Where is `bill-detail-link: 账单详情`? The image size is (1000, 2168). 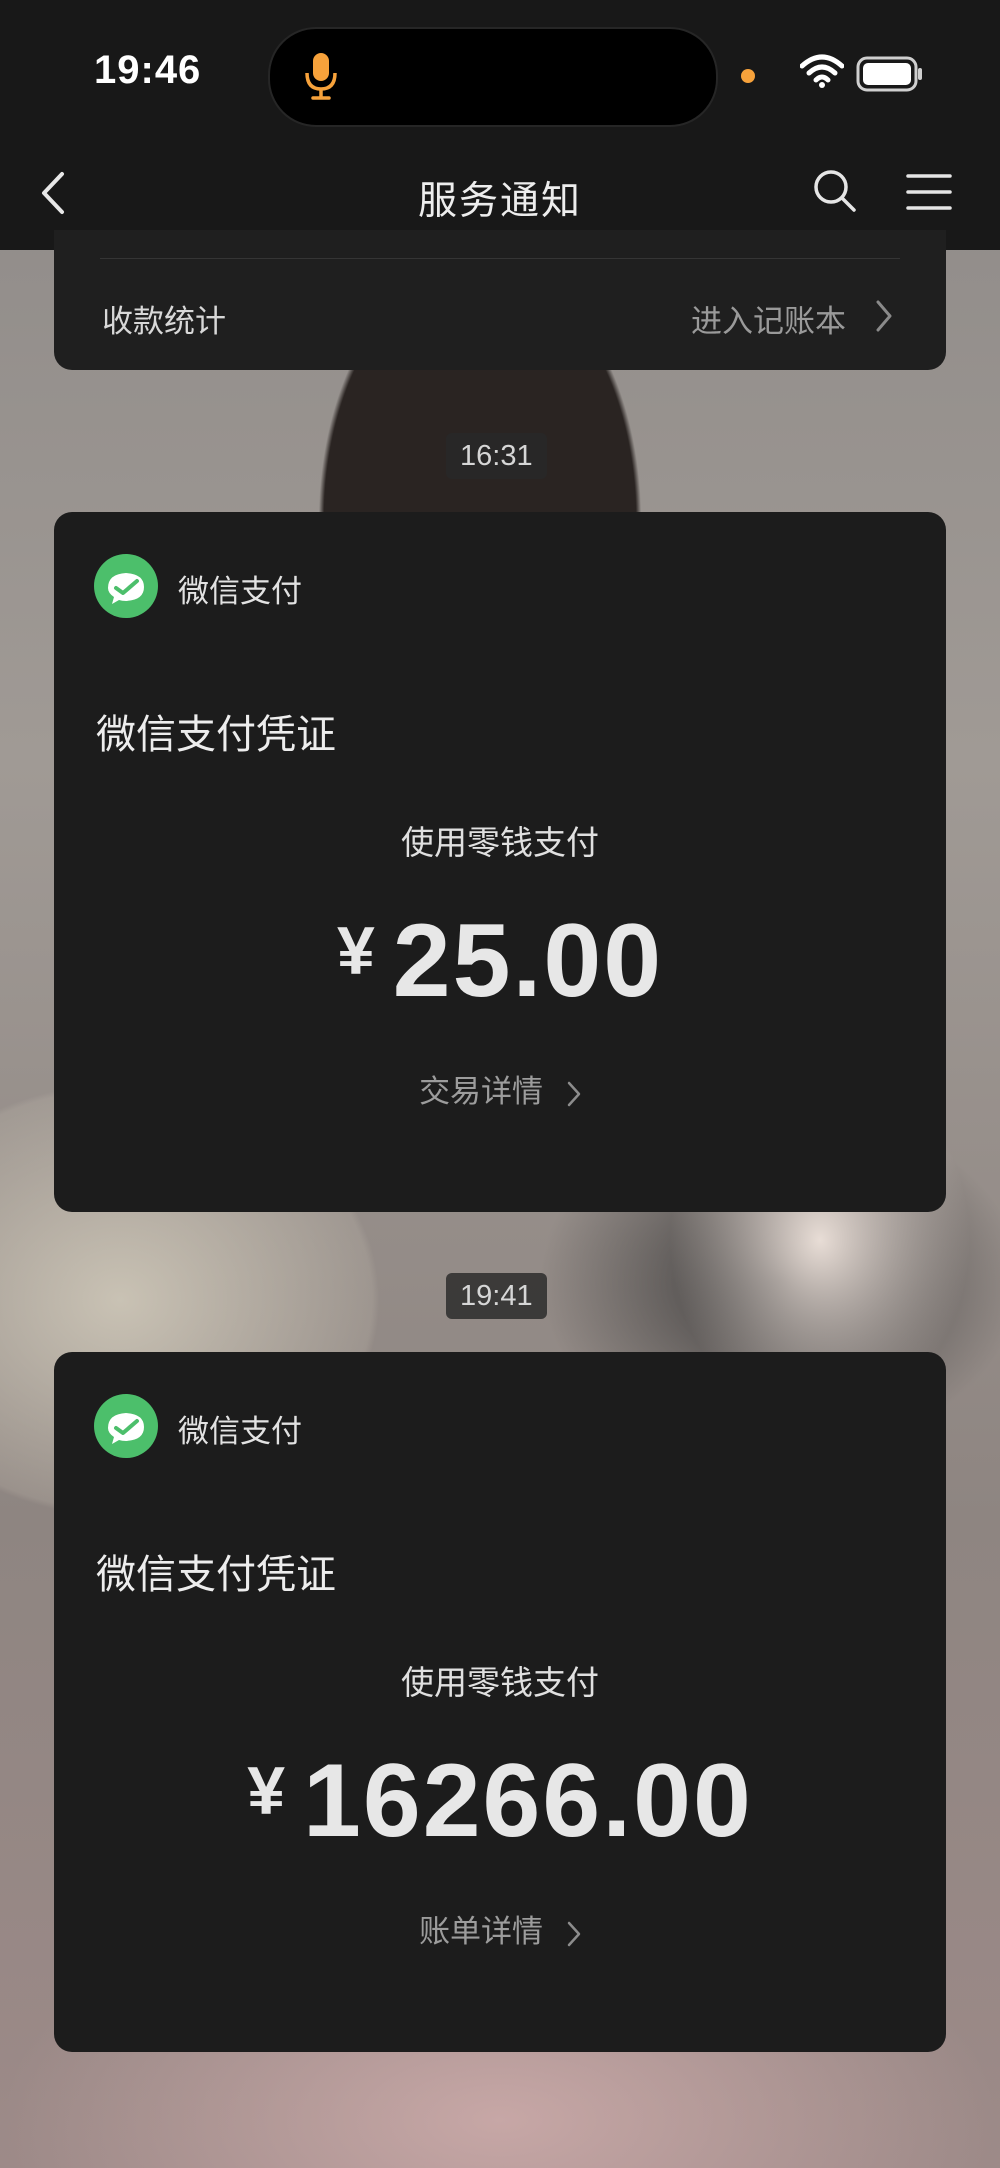
bill-detail-link: 账单详情 is located at coordinates (500, 1928).